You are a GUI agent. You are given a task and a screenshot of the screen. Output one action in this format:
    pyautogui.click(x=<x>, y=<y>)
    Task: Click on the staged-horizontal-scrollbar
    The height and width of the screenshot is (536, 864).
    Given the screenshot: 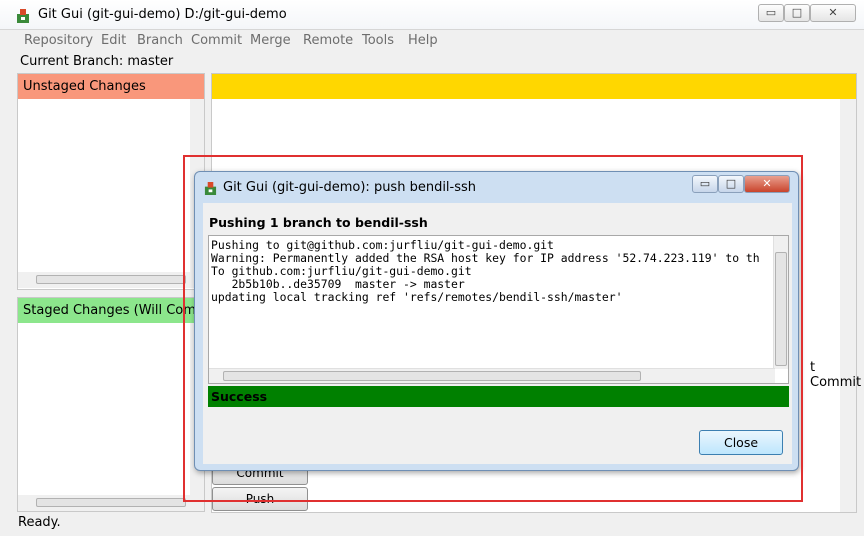 What is the action you would take?
    pyautogui.click(x=111, y=503)
    